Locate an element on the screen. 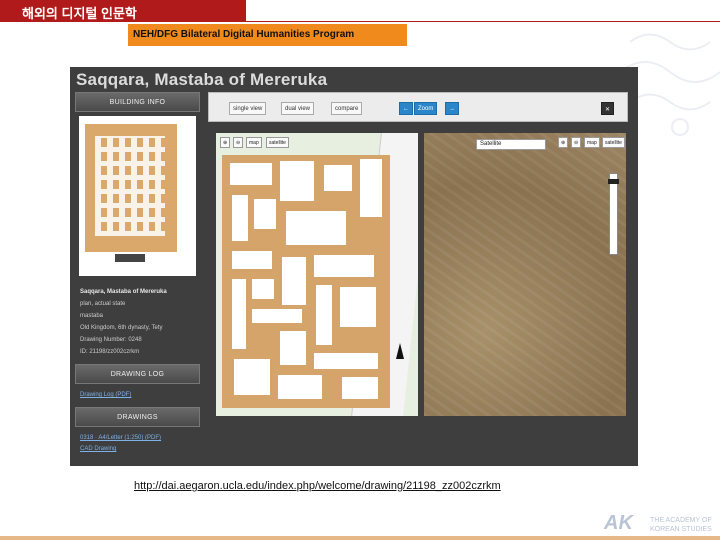 This screenshot has height=540, width=720. map-type-button: map is located at coordinates (254, 142).